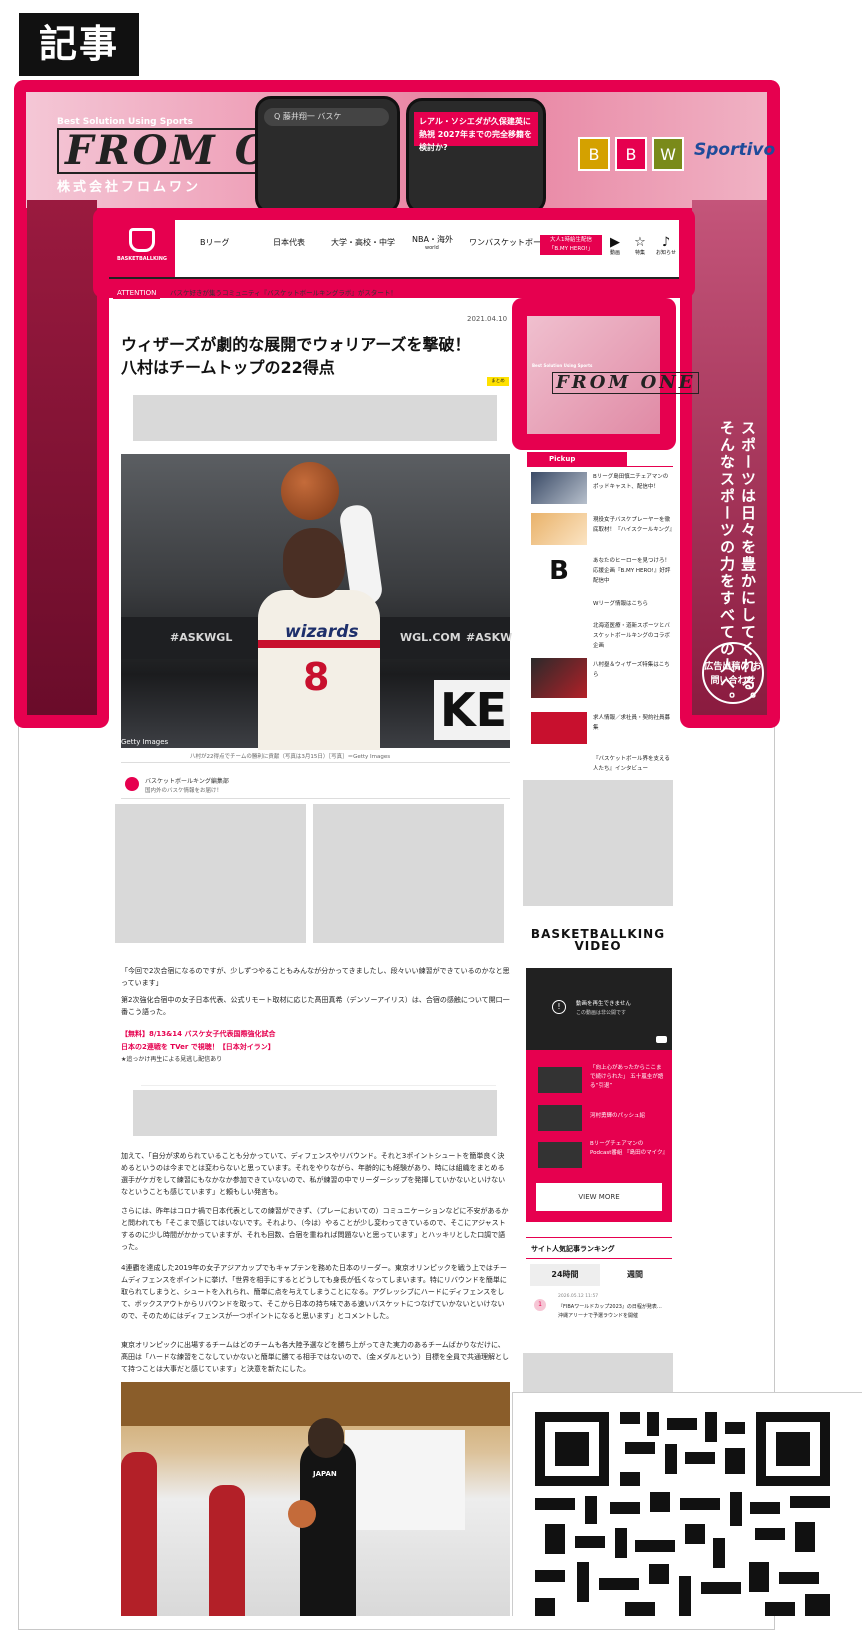 Image resolution: width=862 pixels, height=1630 pixels. What do you see at coordinates (283, 293) in the screenshot?
I see `attention-link: バスケ好きが集うコミュニティ『バスケットボールキングラボ』がスタート！` at bounding box center [283, 293].